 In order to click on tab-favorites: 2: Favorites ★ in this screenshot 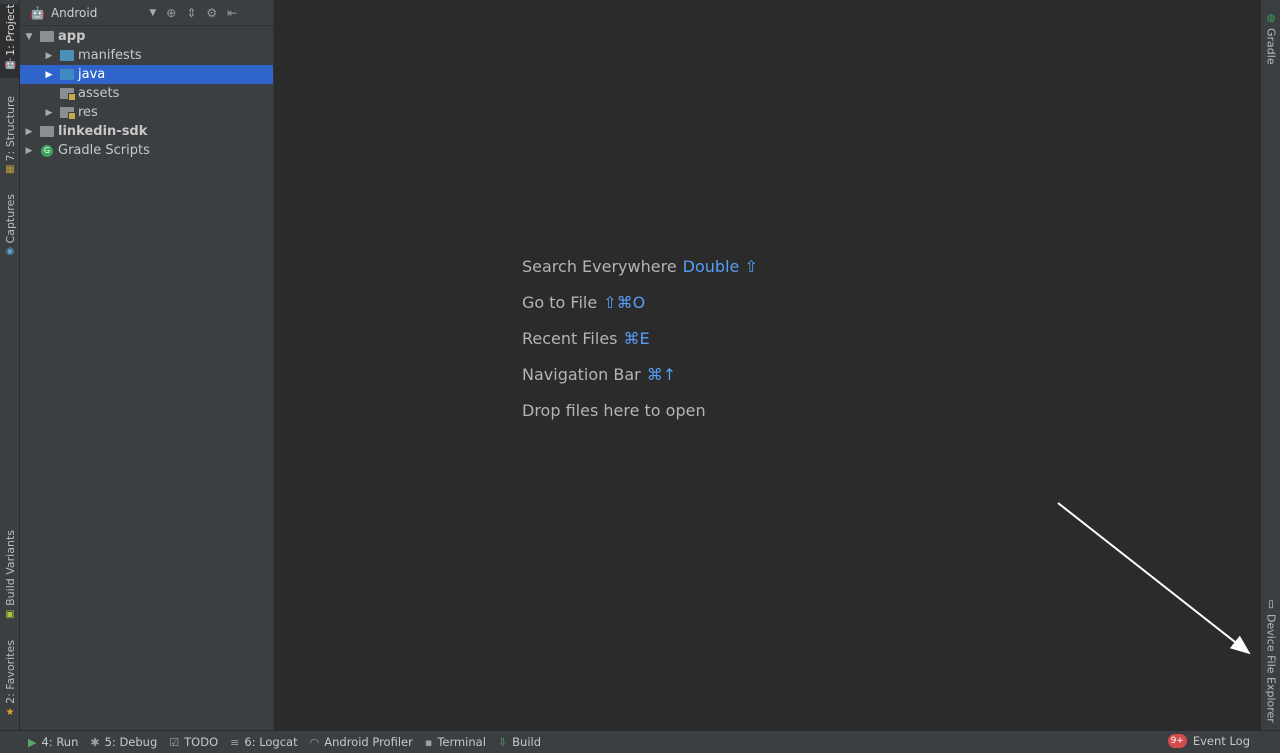, I will do `click(10, 680)`.